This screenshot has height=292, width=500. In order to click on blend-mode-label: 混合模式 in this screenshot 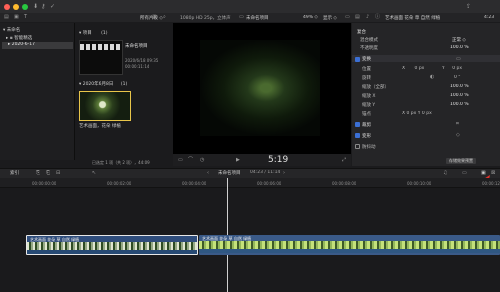, I will do `click(369, 40)`.